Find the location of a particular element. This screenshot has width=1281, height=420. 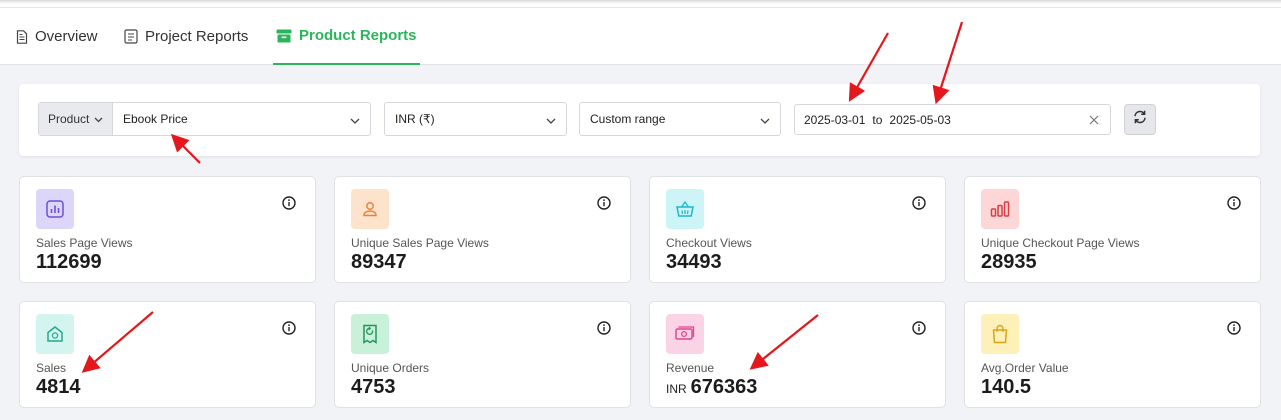

product-value: Ebook Price is located at coordinates (155, 119).